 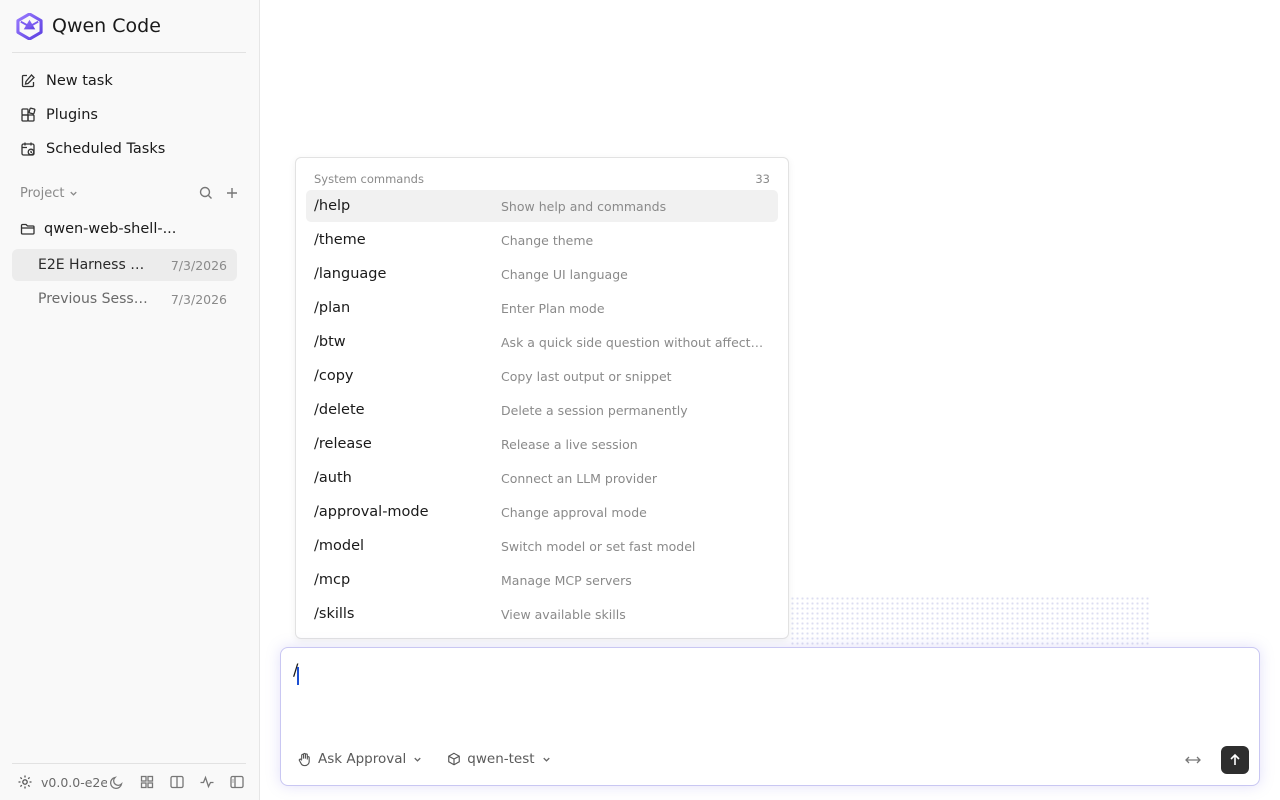 I want to click on activity-icon, so click(x=207, y=782).